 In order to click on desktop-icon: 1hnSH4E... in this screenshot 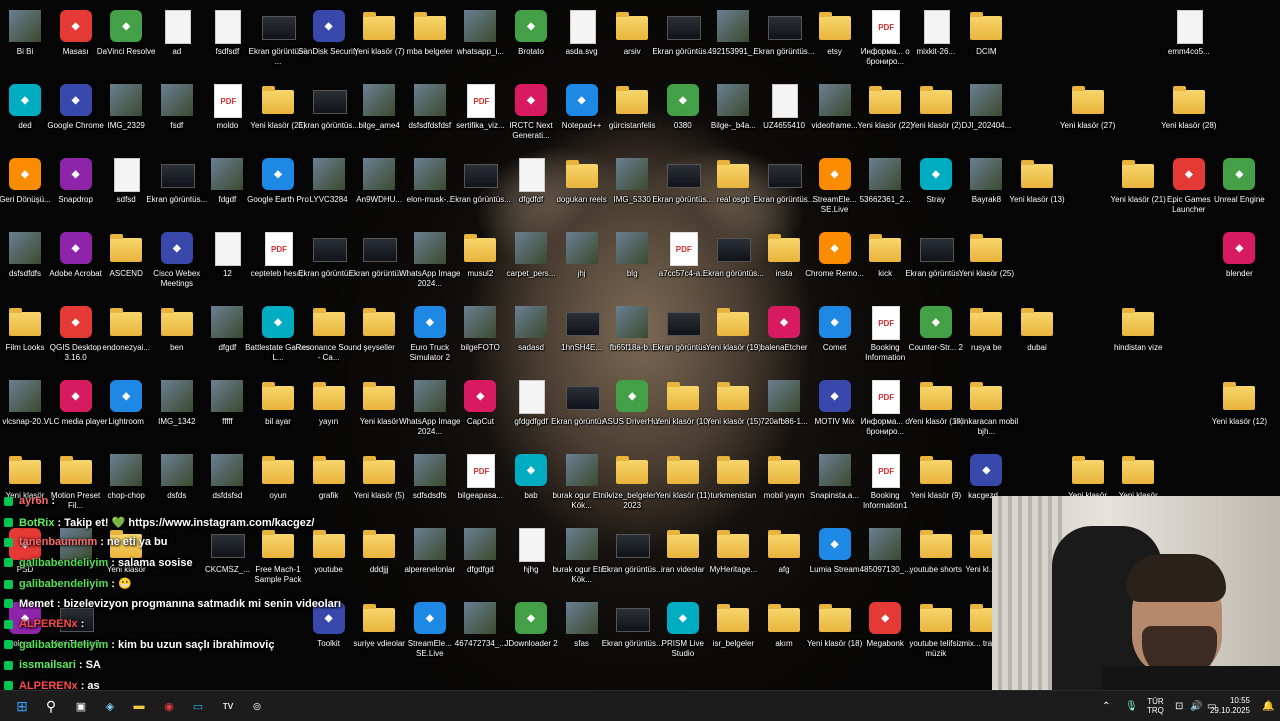, I will do `click(582, 338)`.